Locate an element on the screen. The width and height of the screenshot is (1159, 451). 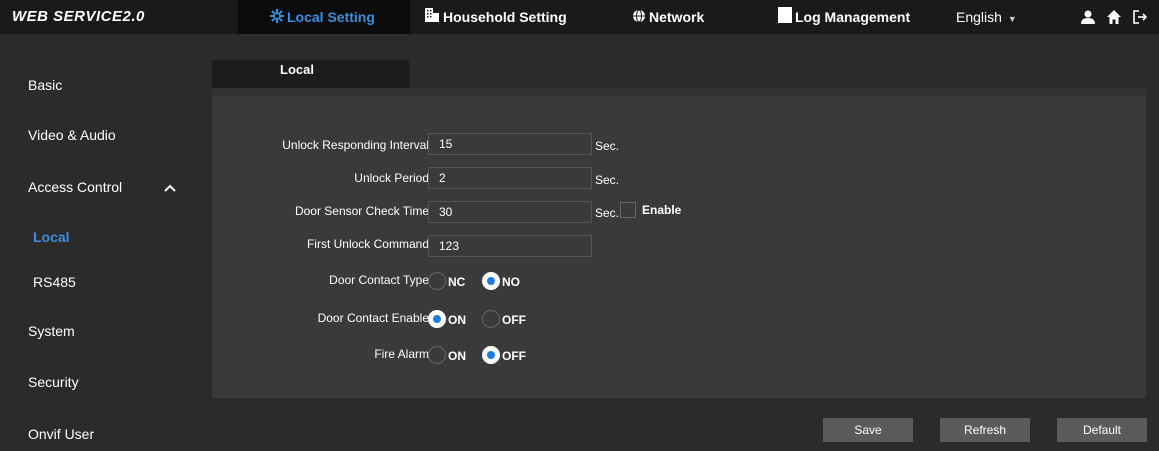
fire-alarm-on-radio is located at coordinates (437, 355).